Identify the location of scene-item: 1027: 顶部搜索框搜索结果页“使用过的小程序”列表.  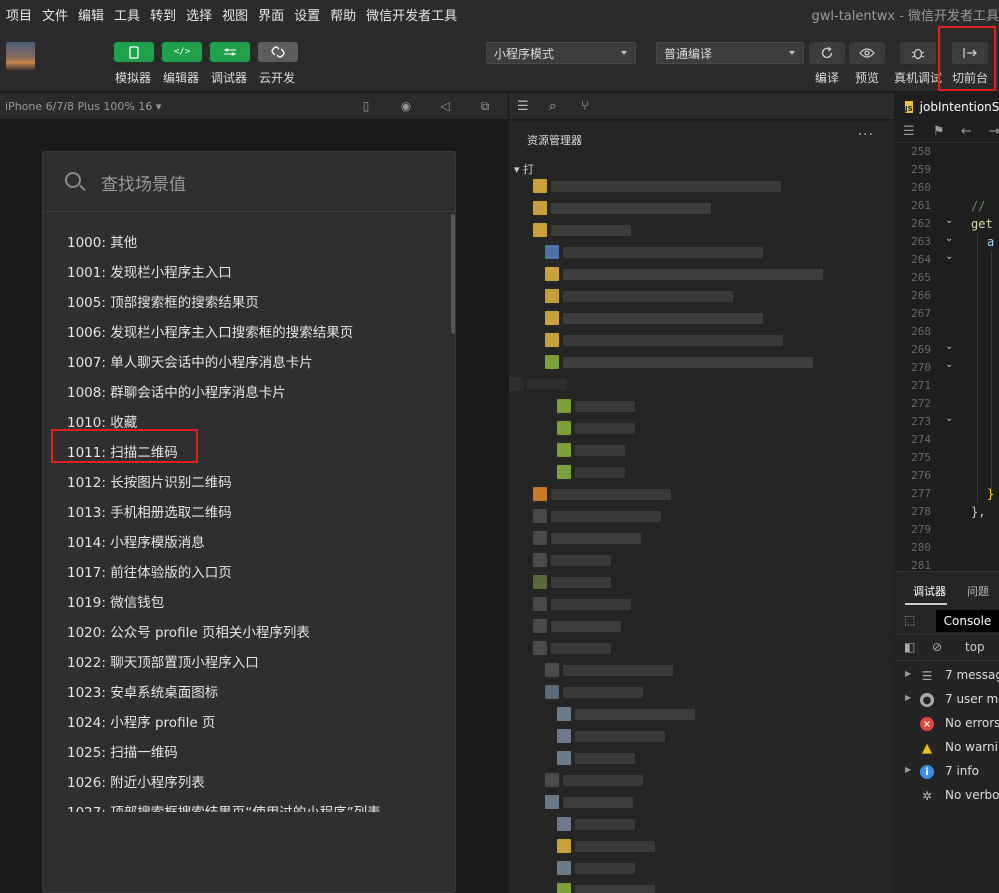
(257, 805).